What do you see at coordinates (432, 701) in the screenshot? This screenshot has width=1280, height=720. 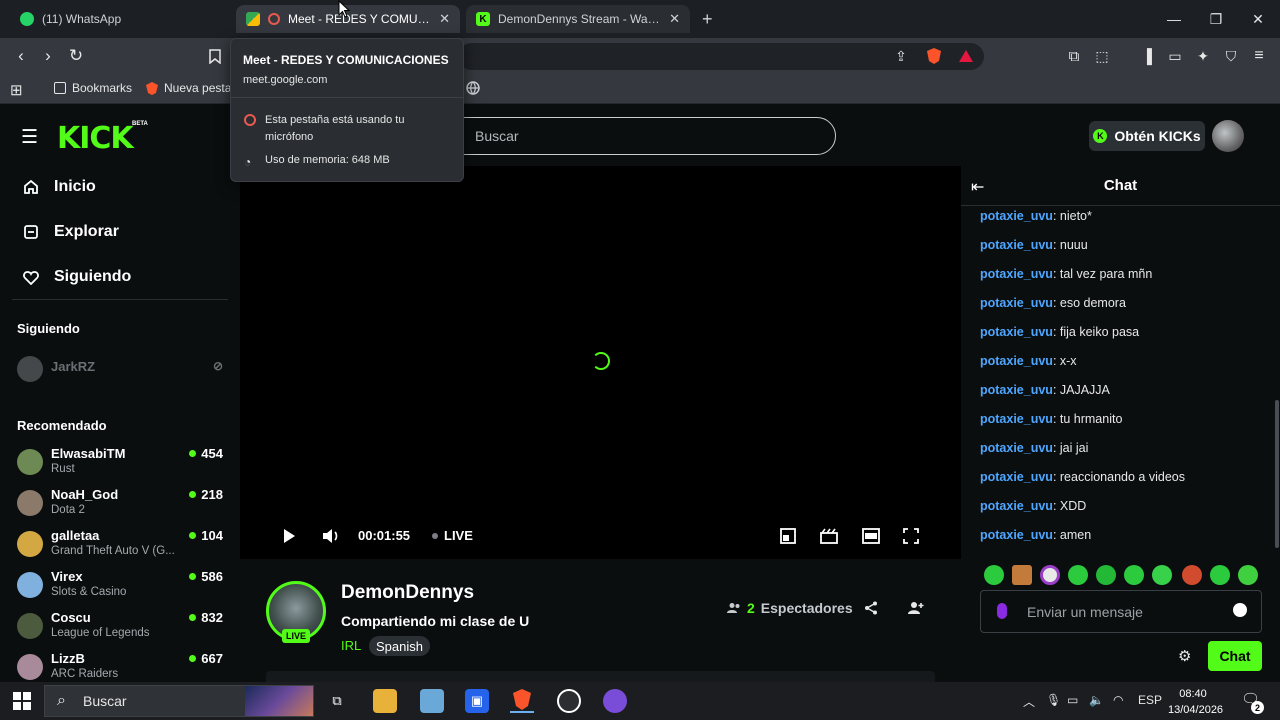 I see `notepad-app-icon` at bounding box center [432, 701].